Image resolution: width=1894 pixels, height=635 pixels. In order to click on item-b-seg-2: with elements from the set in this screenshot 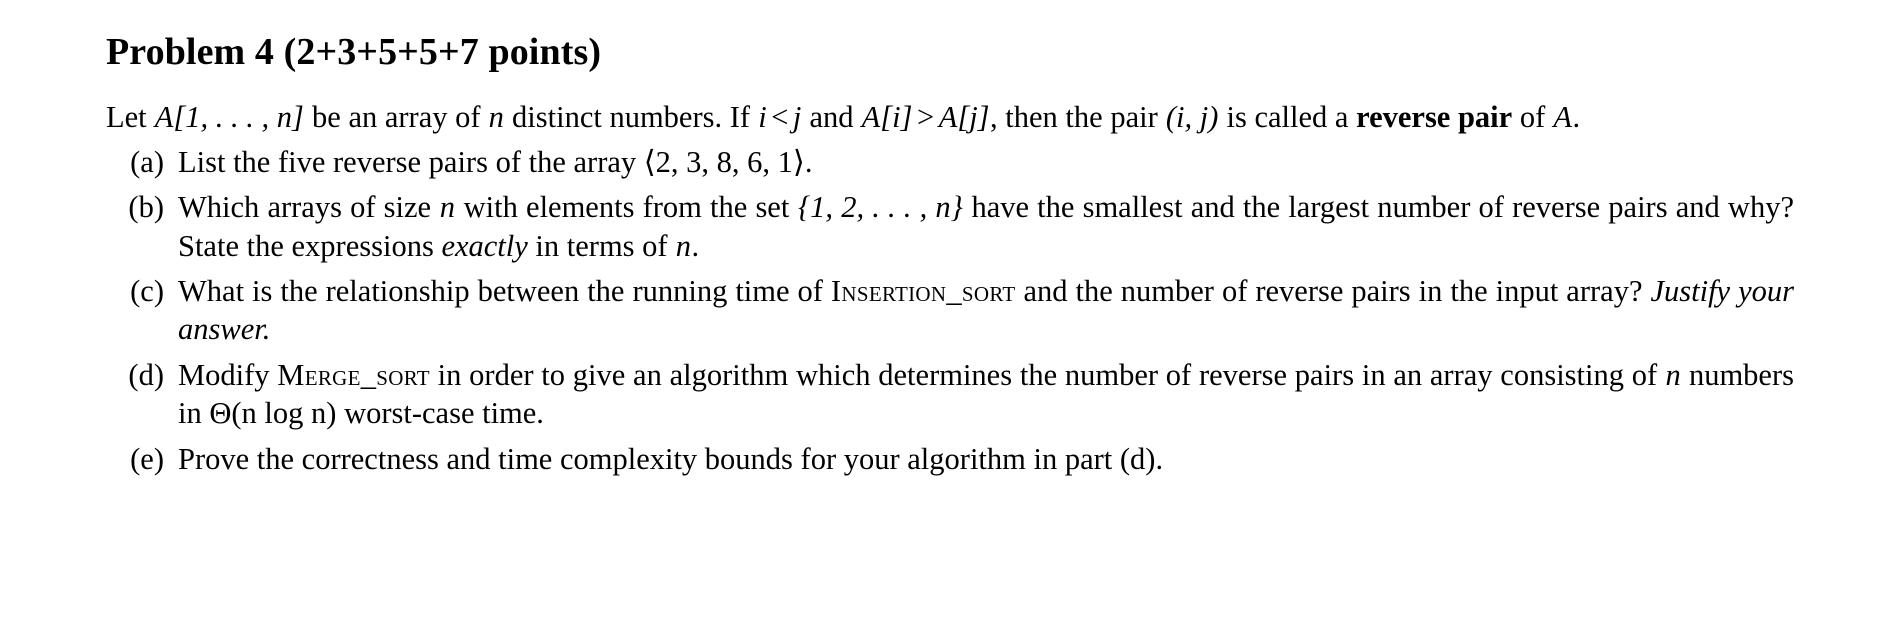, I will do `click(626, 207)`.